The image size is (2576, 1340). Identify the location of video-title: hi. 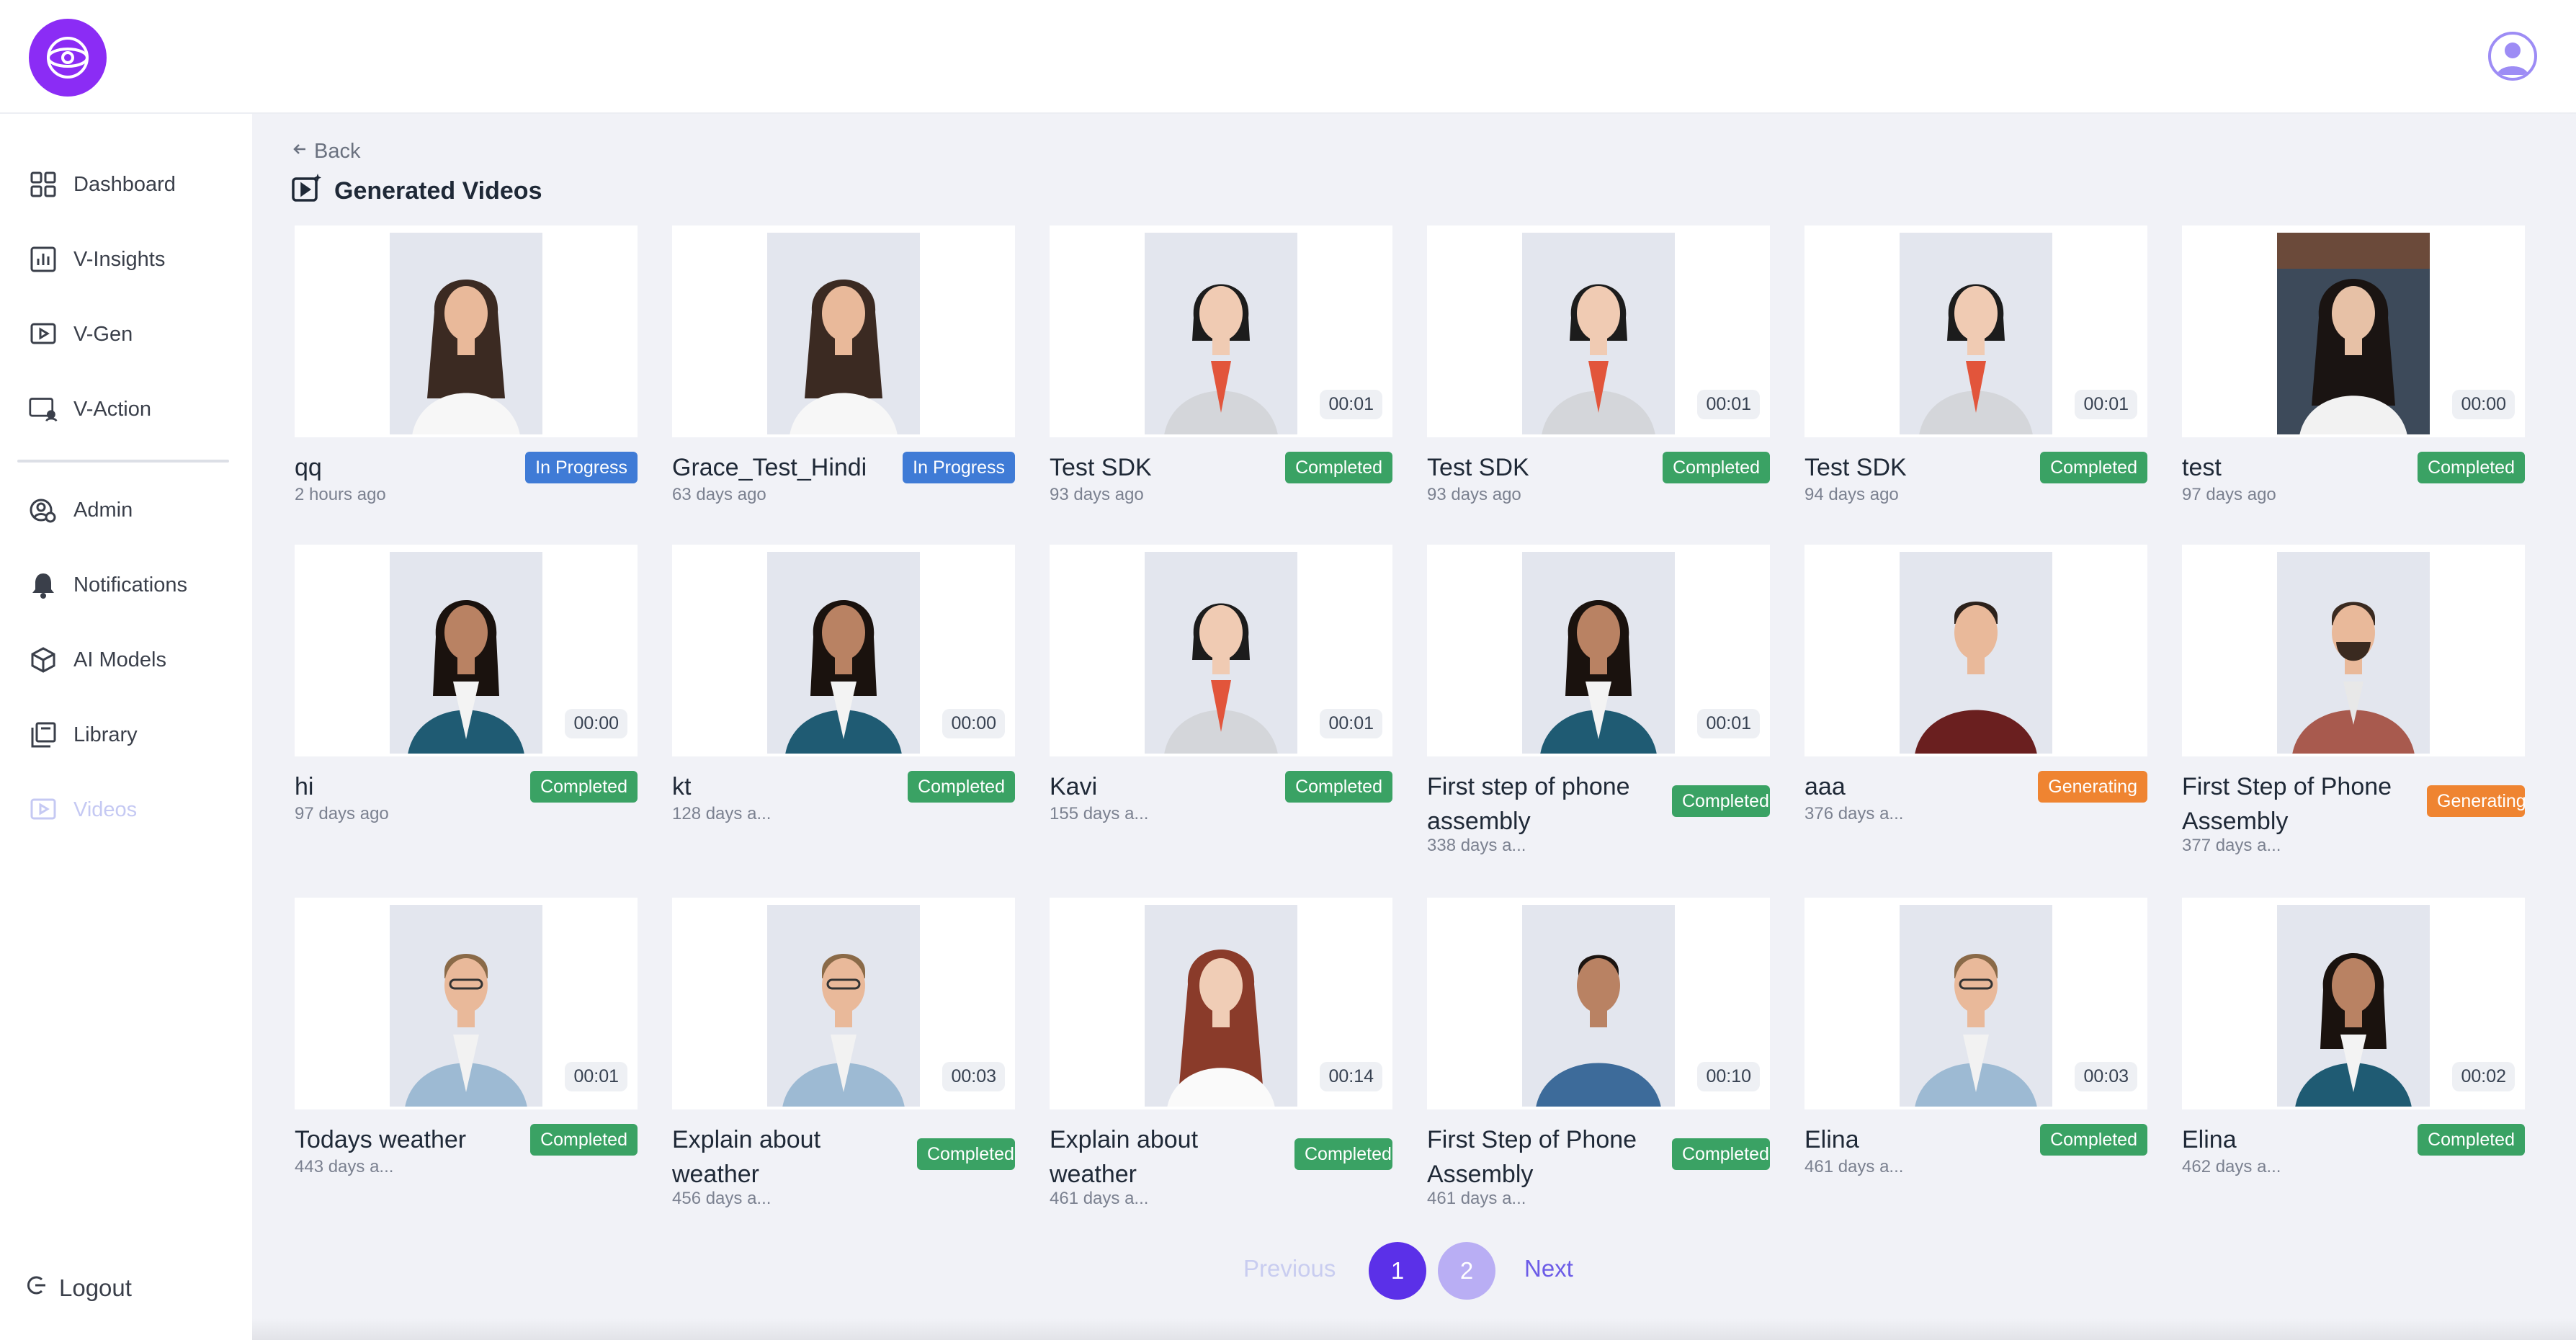
(304, 786).